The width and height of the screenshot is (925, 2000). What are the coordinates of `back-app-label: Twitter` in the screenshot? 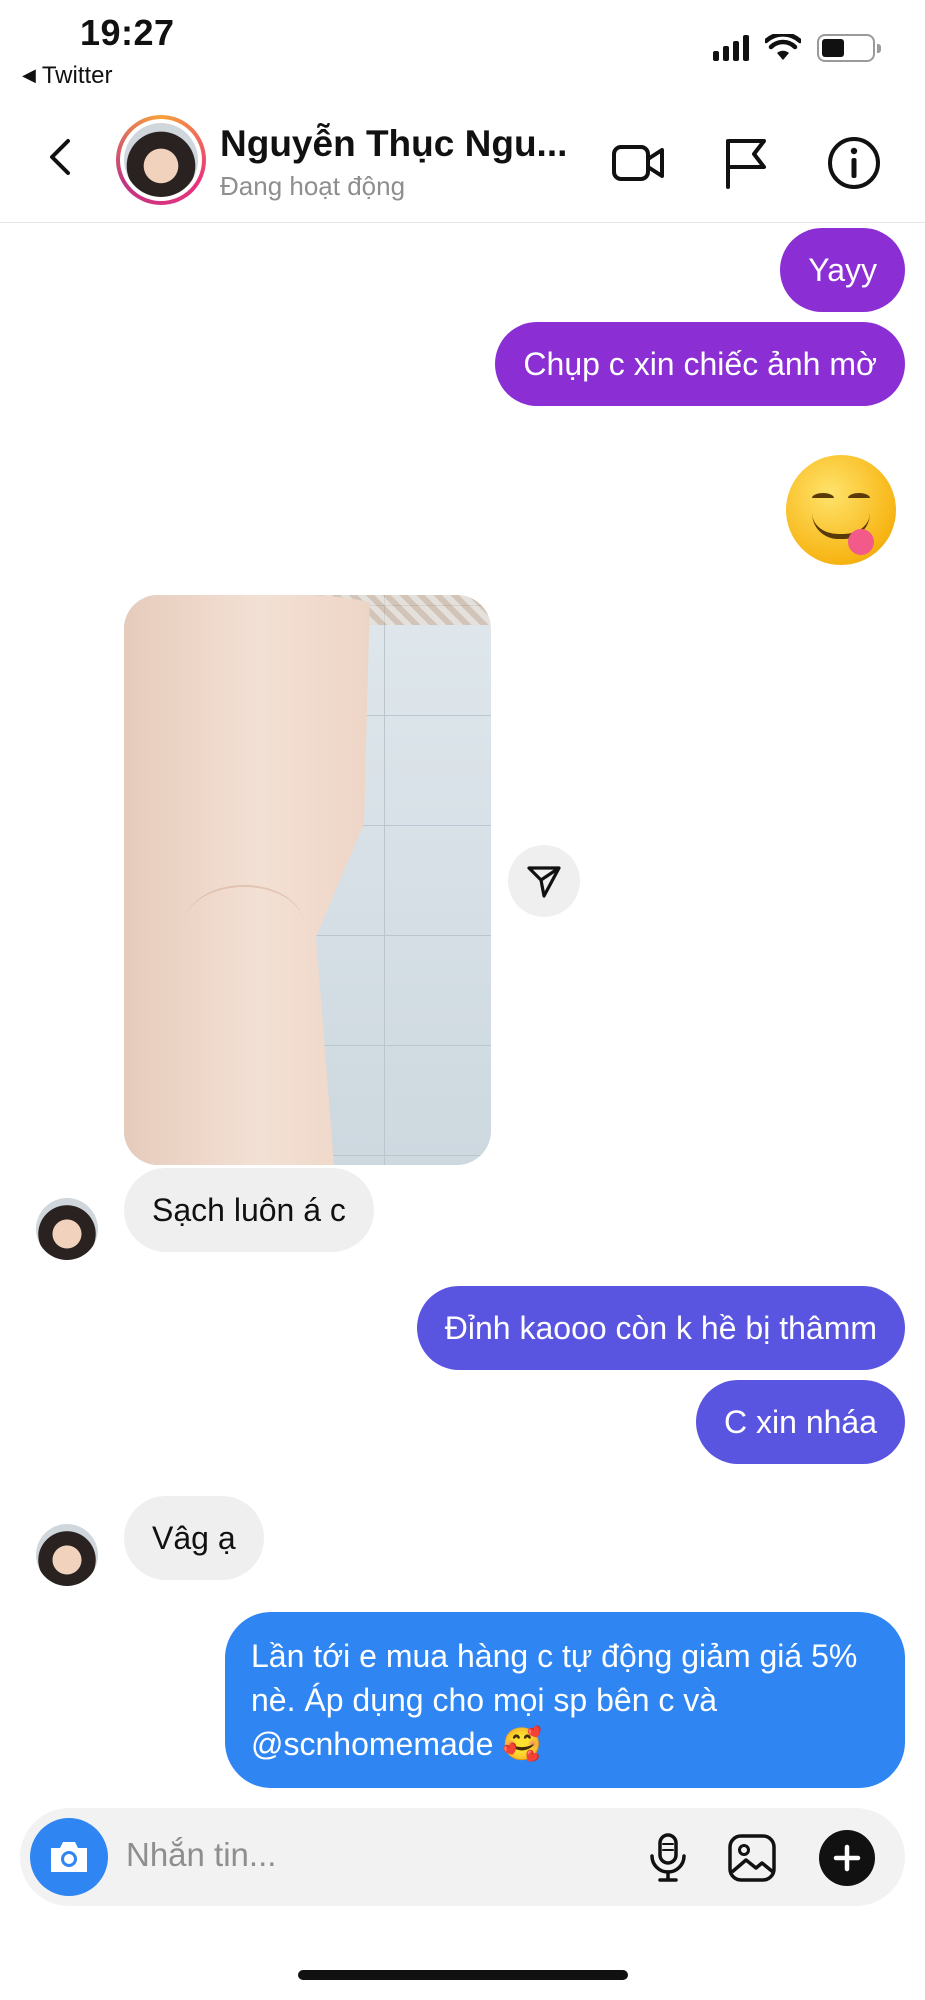 It's located at (77, 75).